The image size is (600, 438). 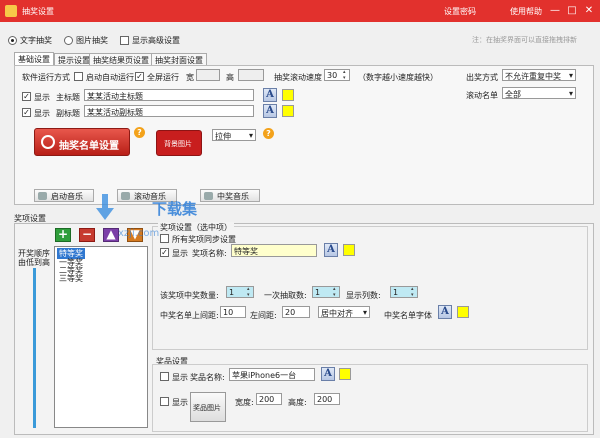 What do you see at coordinates (68, 113) in the screenshot?
I see `sub-title-label: 副标题` at bounding box center [68, 113].